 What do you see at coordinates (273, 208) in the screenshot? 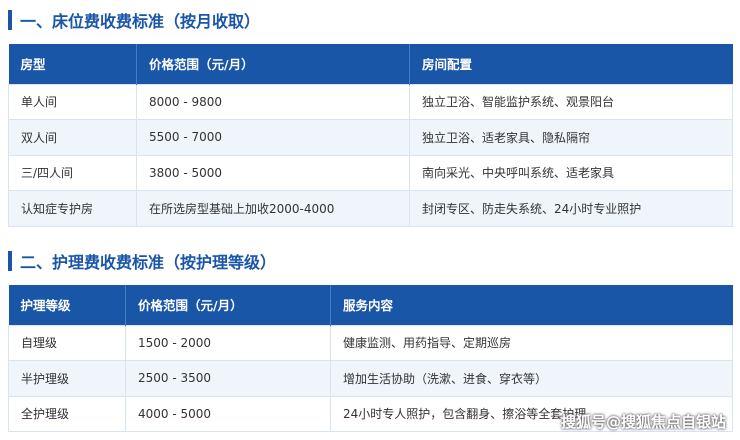
I see `cell-price: 在所选房型基础上加收2000-4000` at bounding box center [273, 208].